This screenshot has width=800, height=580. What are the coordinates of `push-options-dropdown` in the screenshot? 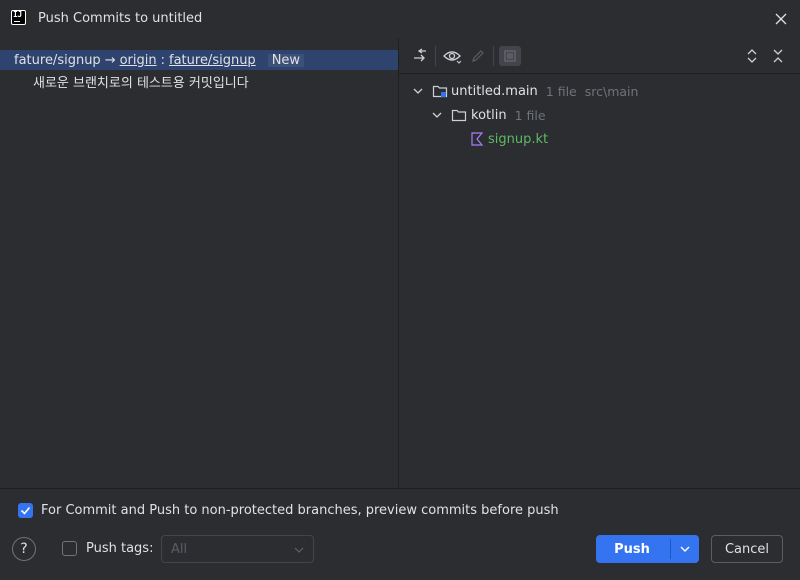 It's located at (685, 549).